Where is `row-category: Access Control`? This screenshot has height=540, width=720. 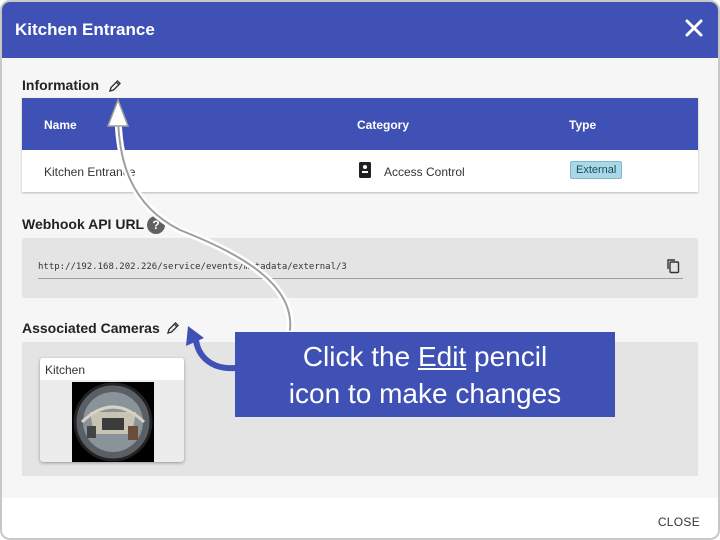 row-category: Access Control is located at coordinates (424, 172).